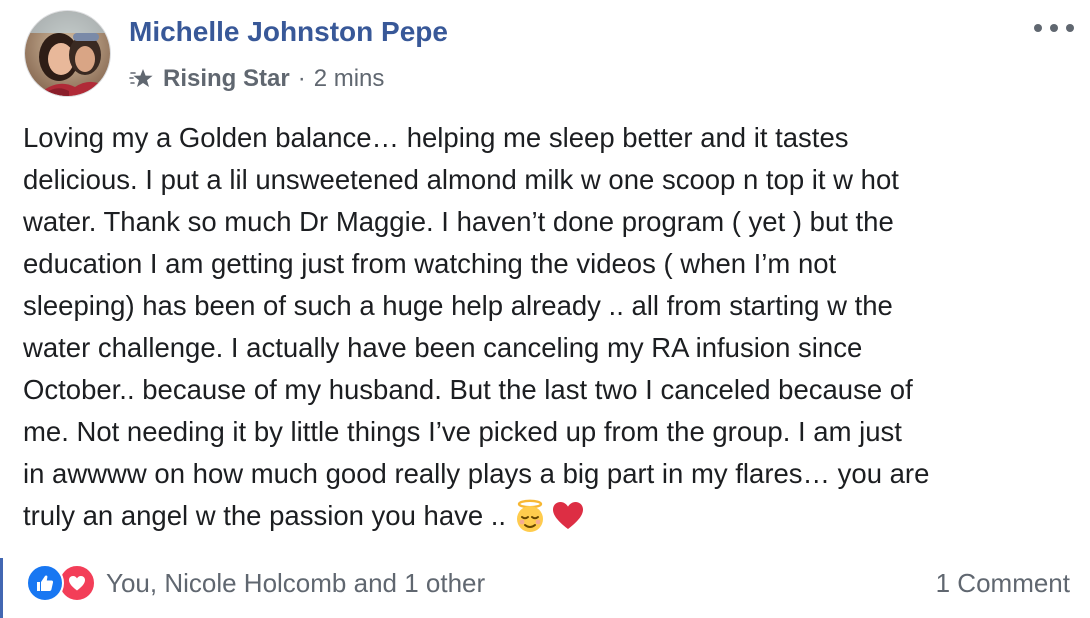 Image resolution: width=1090 pixels, height=618 pixels. I want to click on emoji-group, so click(549, 516).